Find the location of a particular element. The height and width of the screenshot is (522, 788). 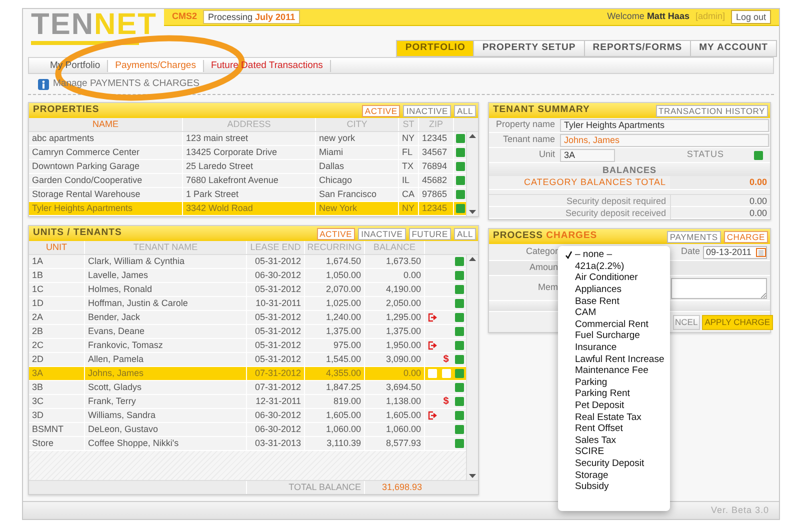

table-cell: 4,190.00 is located at coordinates (395, 289).